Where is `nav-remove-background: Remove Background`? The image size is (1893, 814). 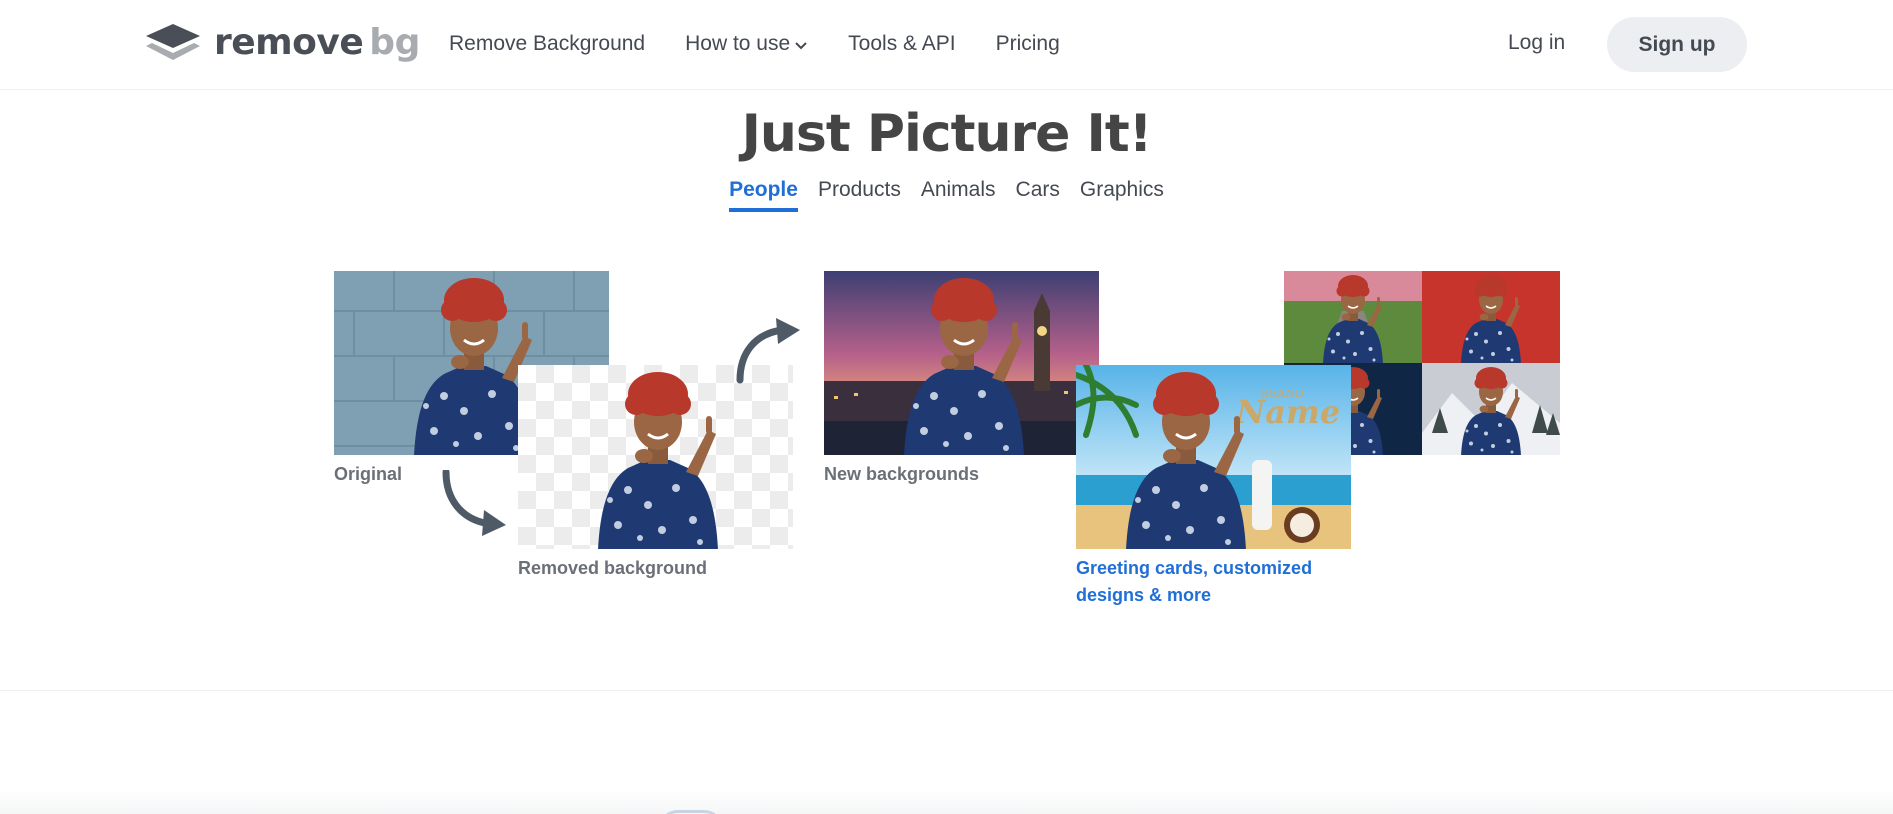
nav-remove-background: Remove Background is located at coordinates (547, 44).